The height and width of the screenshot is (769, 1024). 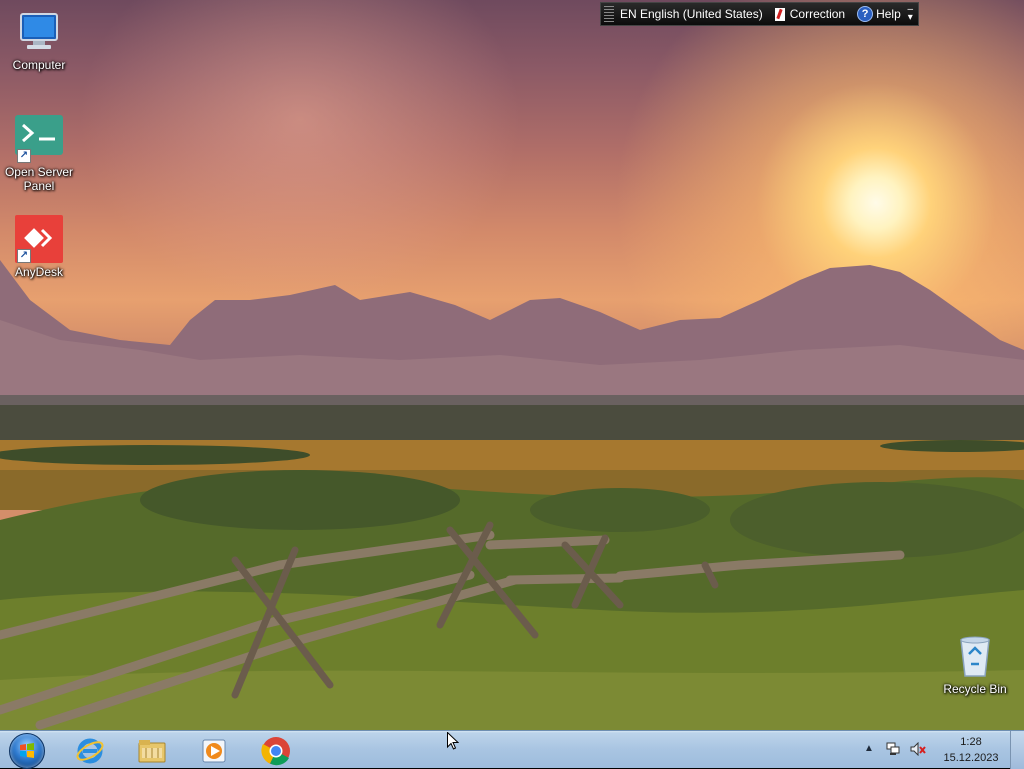 I want to click on internet-explorer-icon, so click(x=90, y=751).